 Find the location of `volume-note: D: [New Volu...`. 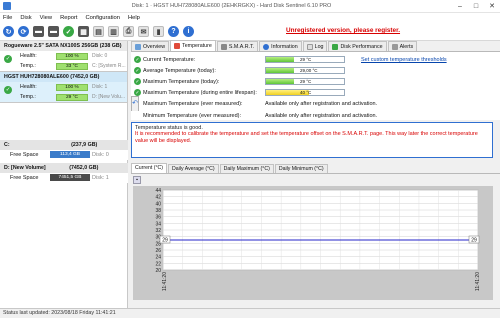

volume-note: D: [New Volu... is located at coordinates (109, 97).